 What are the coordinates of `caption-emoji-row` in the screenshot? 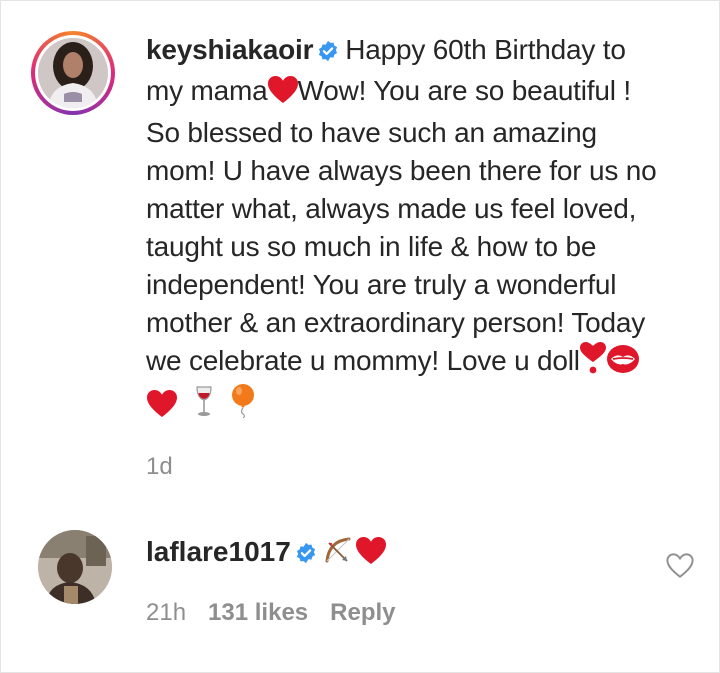 It's located at (428, 406).